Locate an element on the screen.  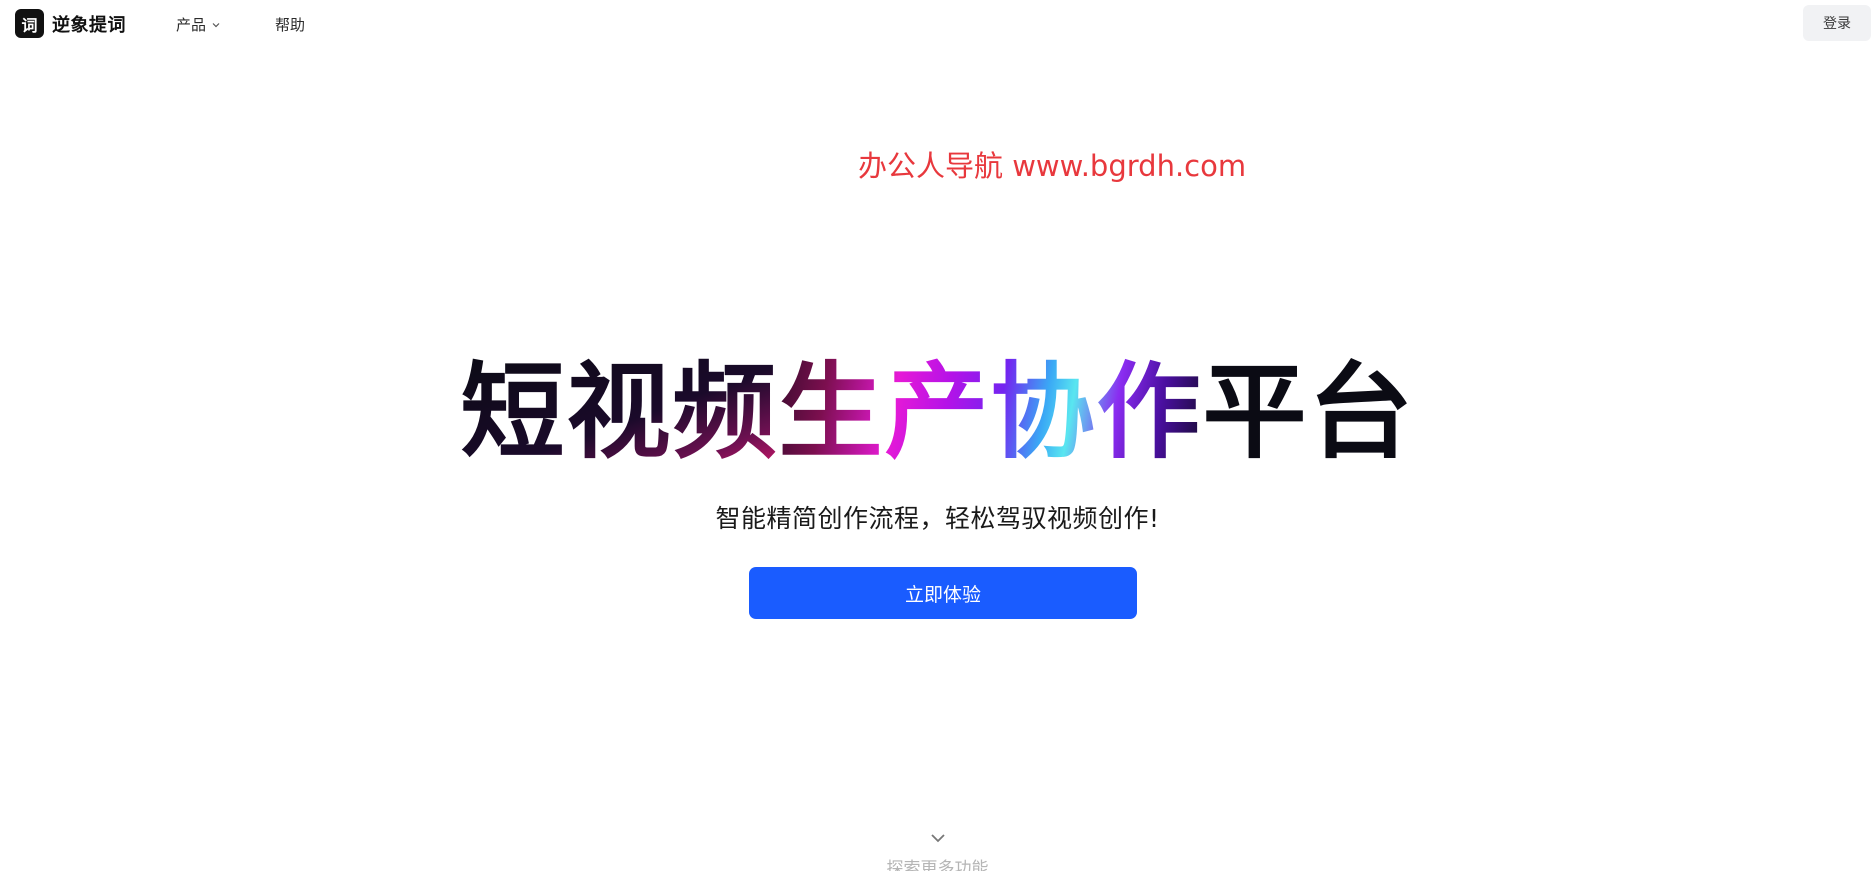
top-nav: 词 逆象提词 产品 帮助 登录 is located at coordinates (937, 23).